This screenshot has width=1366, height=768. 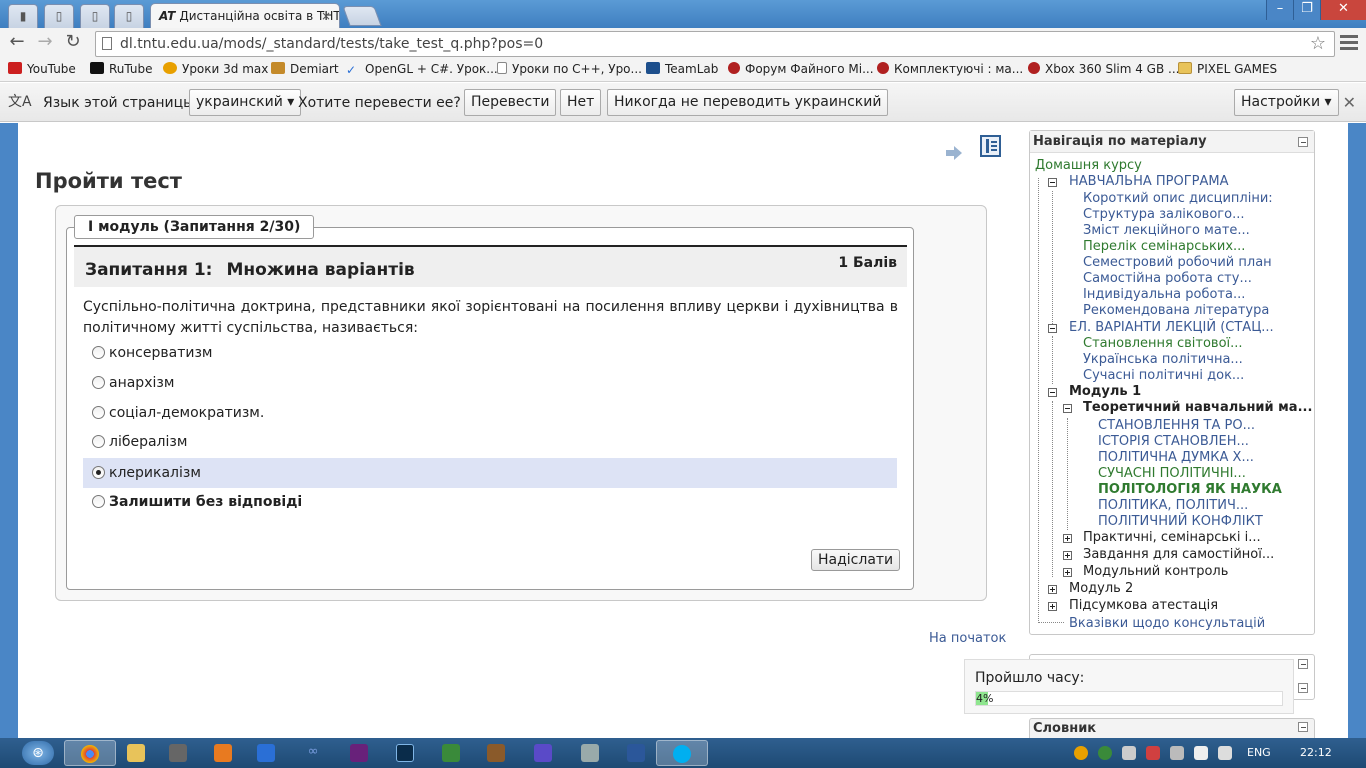 What do you see at coordinates (38, 753) in the screenshot?
I see `start-icon: ⊛` at bounding box center [38, 753].